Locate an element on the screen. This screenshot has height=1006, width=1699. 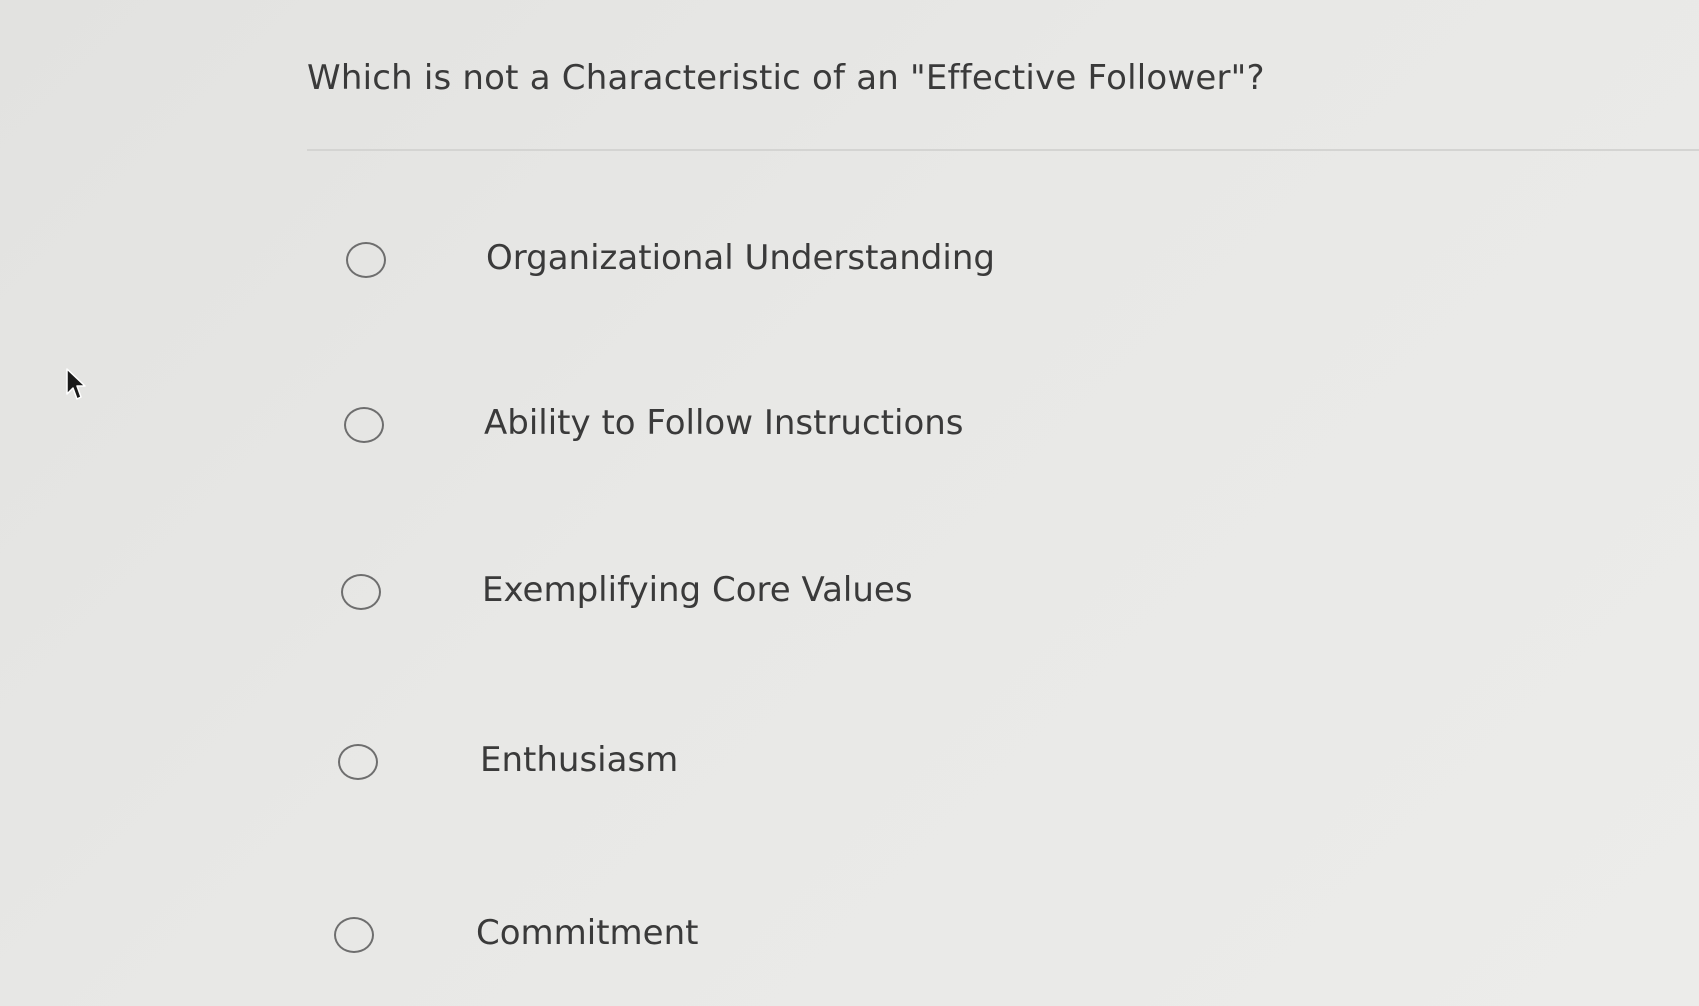
mouse-pointer-icon is located at coordinates (76, 384).